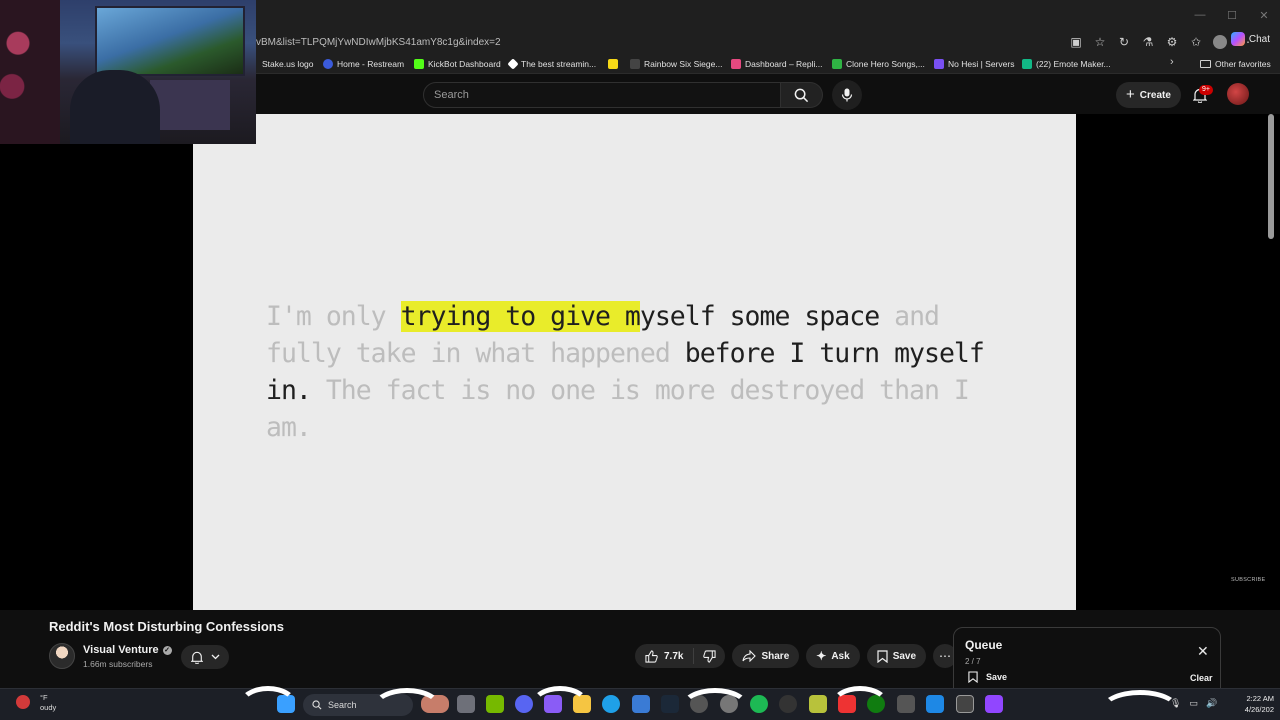 The width and height of the screenshot is (1280, 720). What do you see at coordinates (981, 64) in the screenshot?
I see `bookmark-label: No Hesi | Servers` at bounding box center [981, 64].